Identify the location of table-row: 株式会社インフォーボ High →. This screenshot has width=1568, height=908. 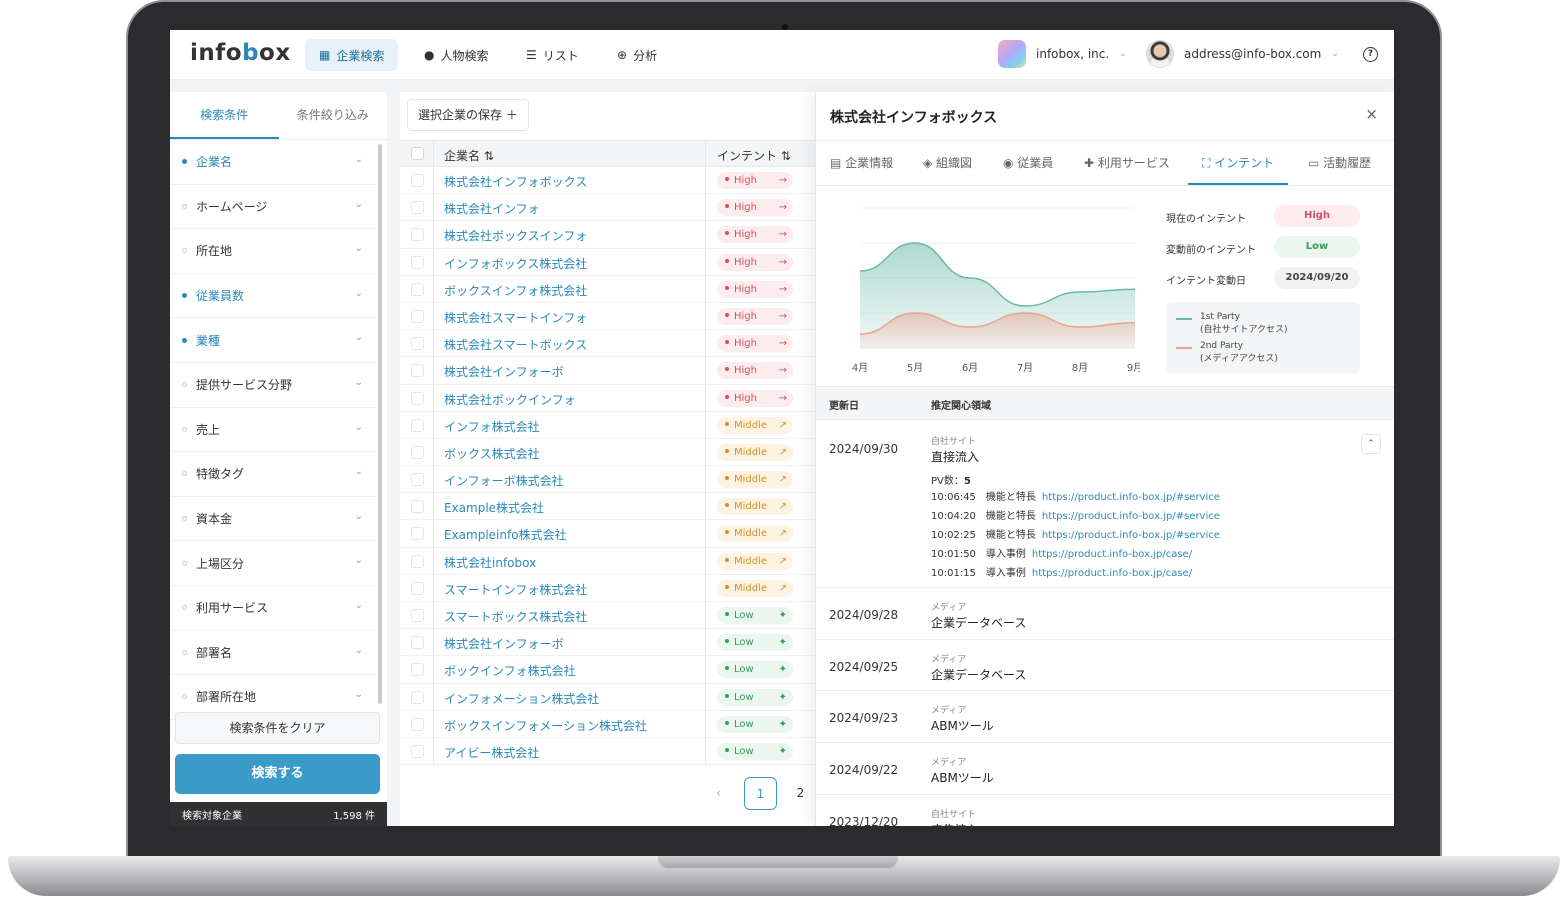
(607, 371).